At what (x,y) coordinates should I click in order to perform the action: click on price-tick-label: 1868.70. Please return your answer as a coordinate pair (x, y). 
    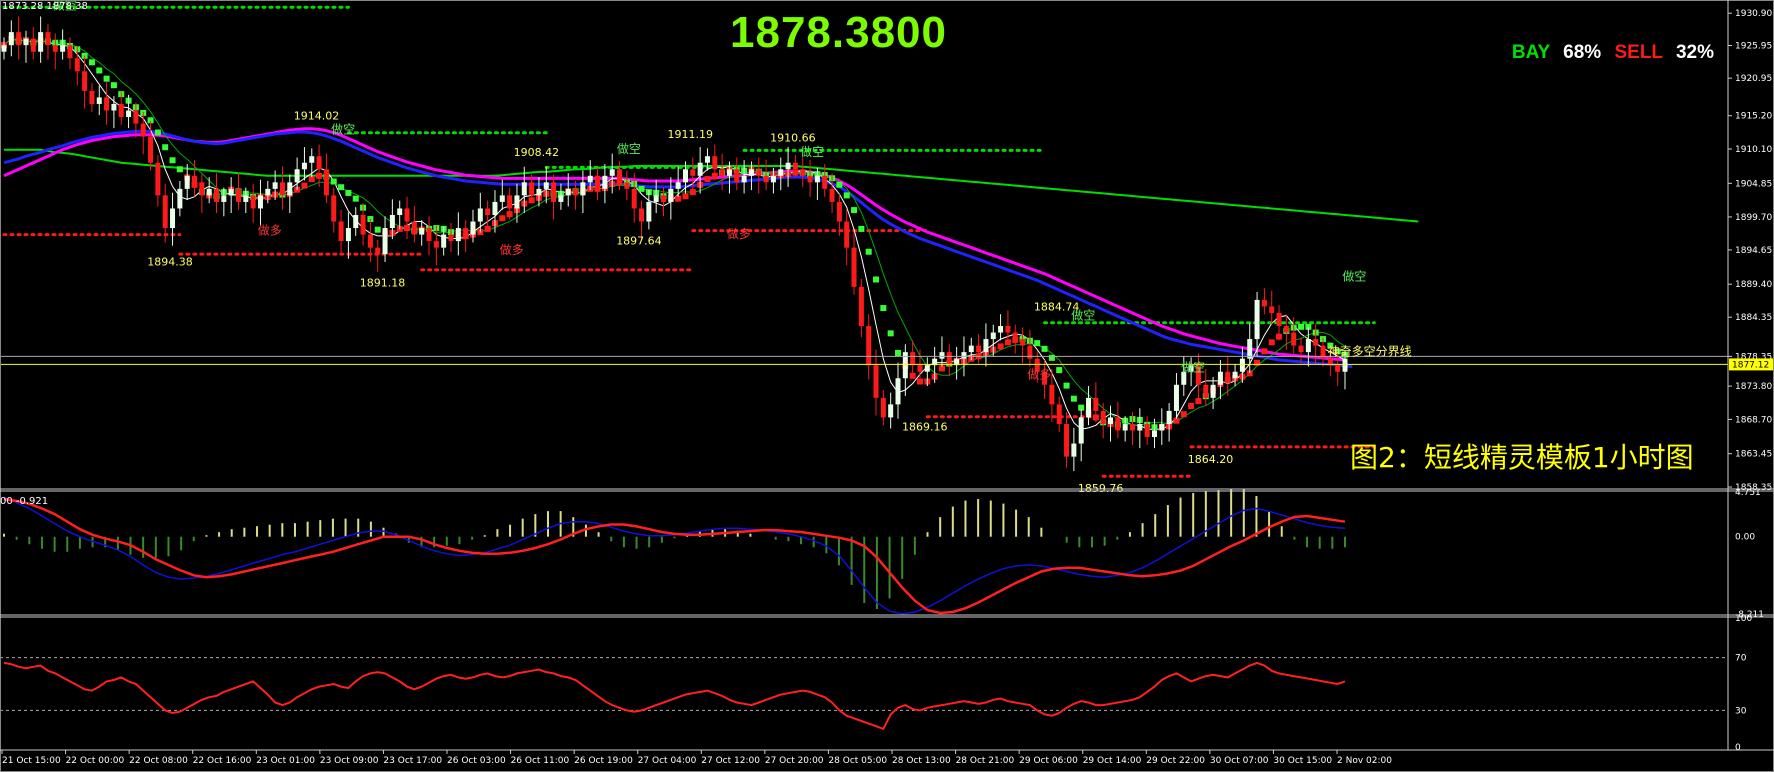
    Looking at the image, I should click on (1753, 420).